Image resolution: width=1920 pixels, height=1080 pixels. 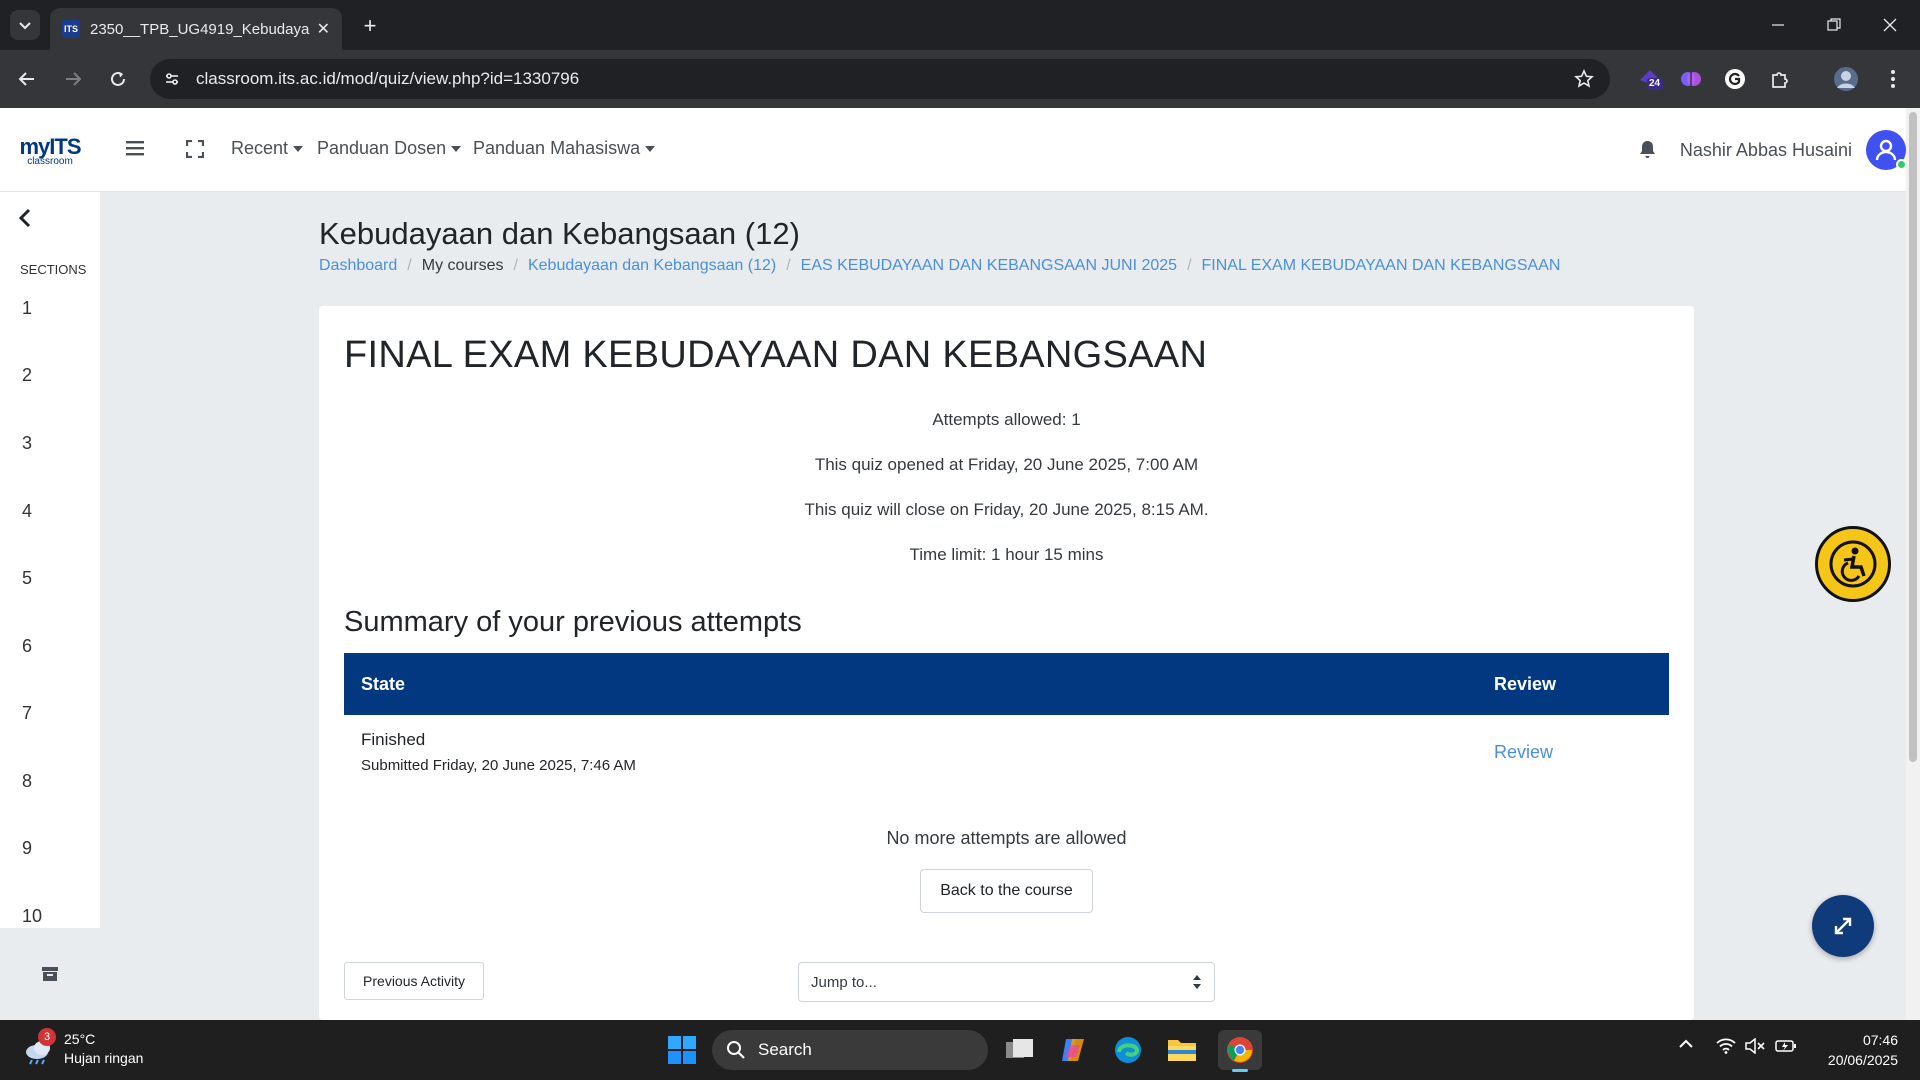 What do you see at coordinates (83, 1048) in the screenshot?
I see `weather-widget: 3 25°C Hujan ringan` at bounding box center [83, 1048].